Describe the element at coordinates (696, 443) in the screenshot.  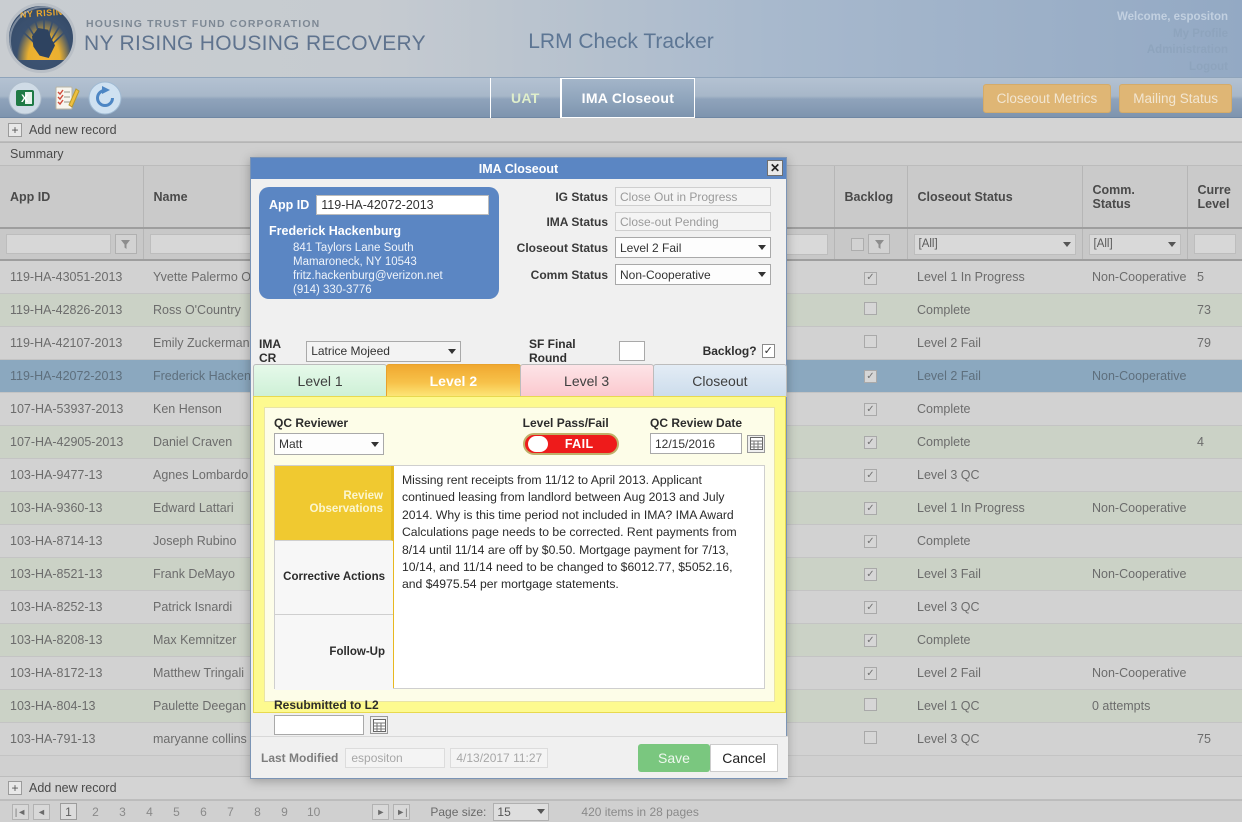
I see `qc-review-date-input: 12/15/2016` at that location.